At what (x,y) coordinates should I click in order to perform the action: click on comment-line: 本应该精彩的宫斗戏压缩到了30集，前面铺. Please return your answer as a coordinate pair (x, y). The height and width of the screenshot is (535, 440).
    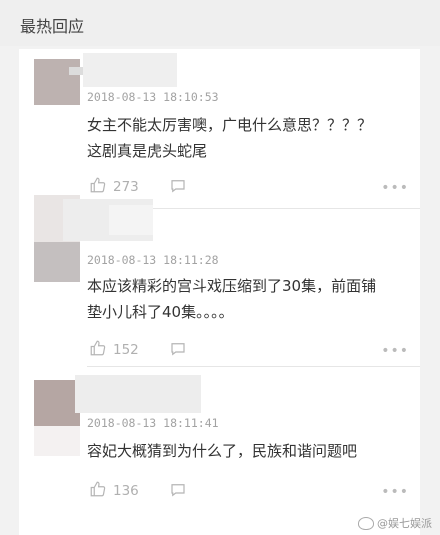
    Looking at the image, I should click on (232, 286).